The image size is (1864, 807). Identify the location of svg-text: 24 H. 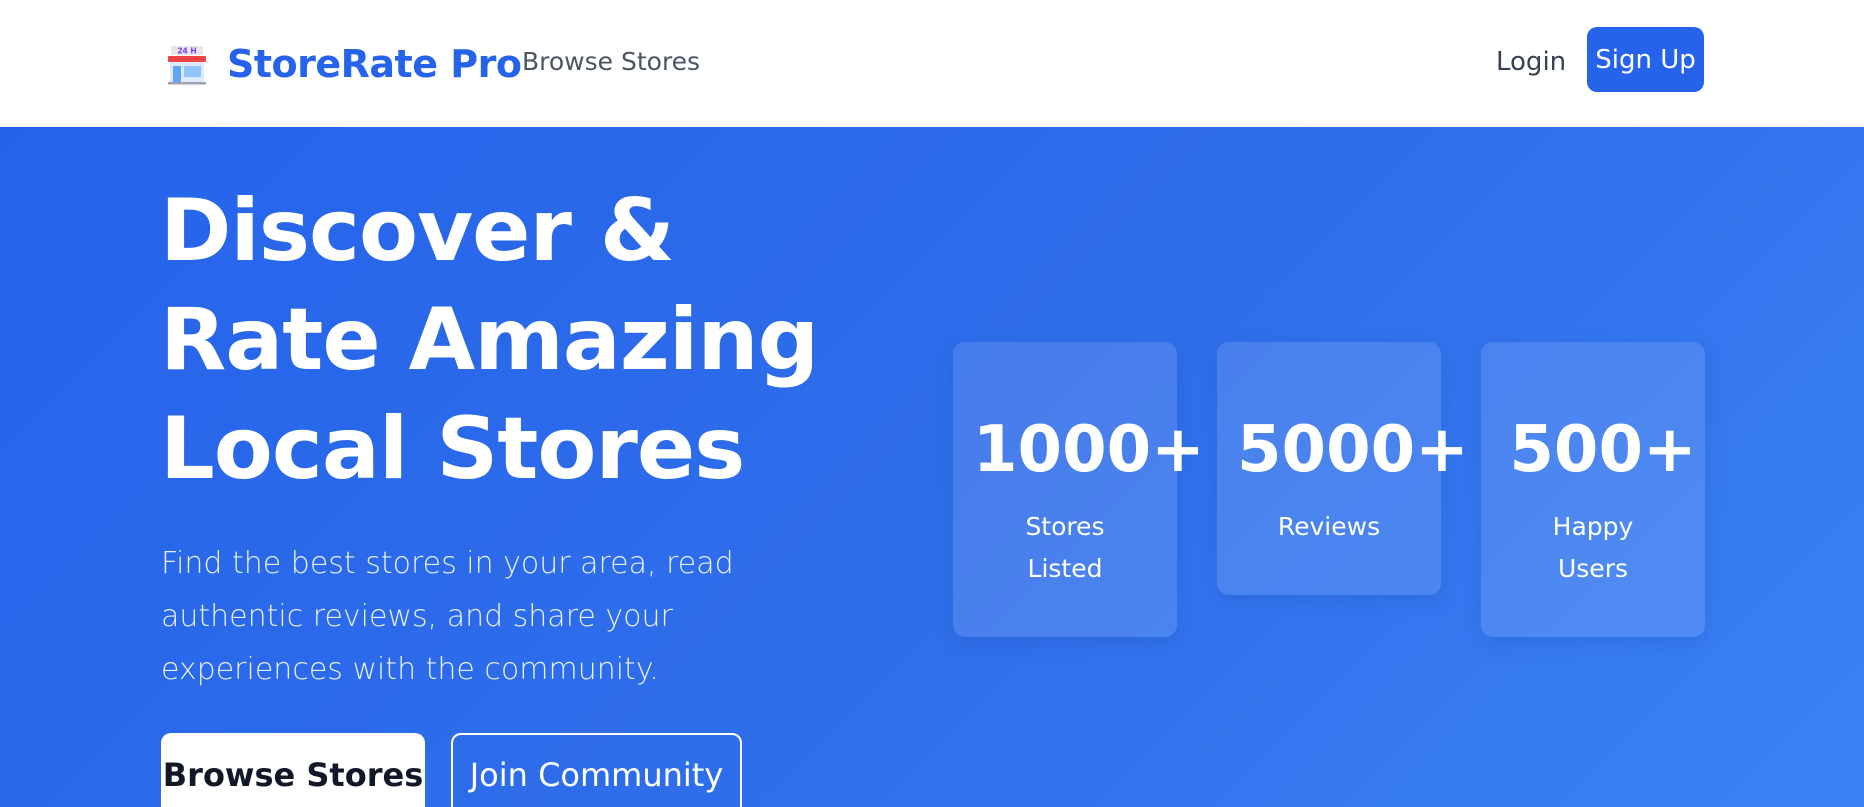
(186, 51).